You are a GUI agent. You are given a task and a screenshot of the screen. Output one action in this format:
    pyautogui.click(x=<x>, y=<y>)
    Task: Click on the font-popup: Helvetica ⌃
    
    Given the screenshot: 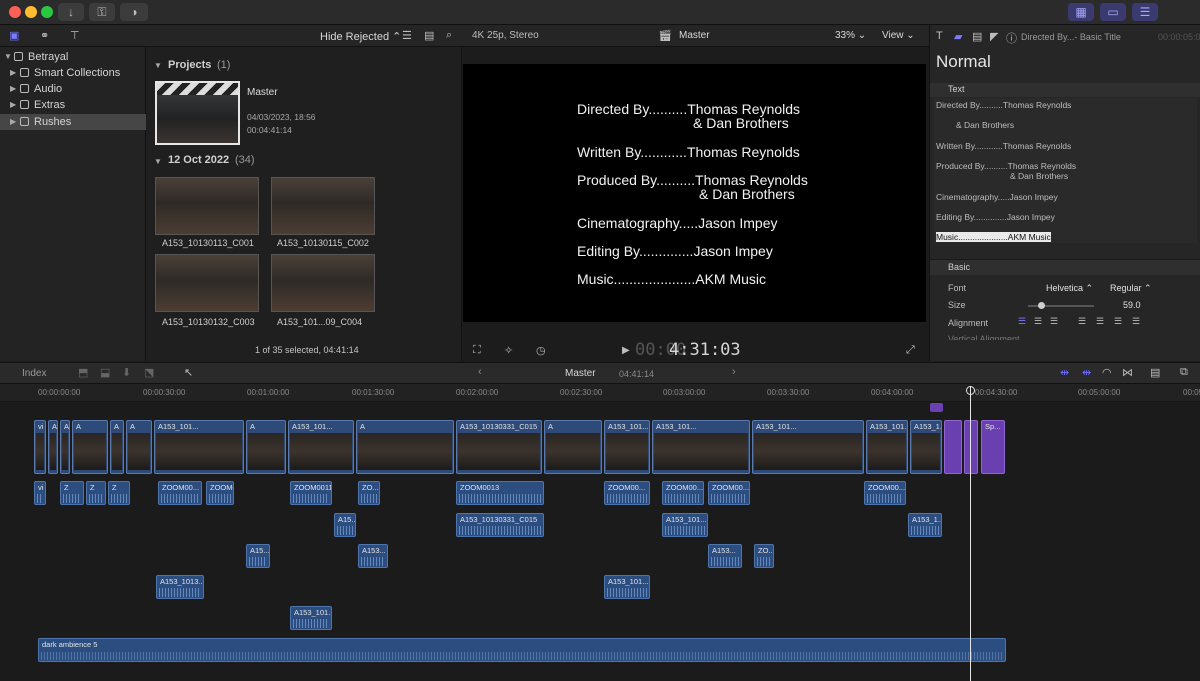 What is the action you would take?
    pyautogui.click(x=1069, y=288)
    